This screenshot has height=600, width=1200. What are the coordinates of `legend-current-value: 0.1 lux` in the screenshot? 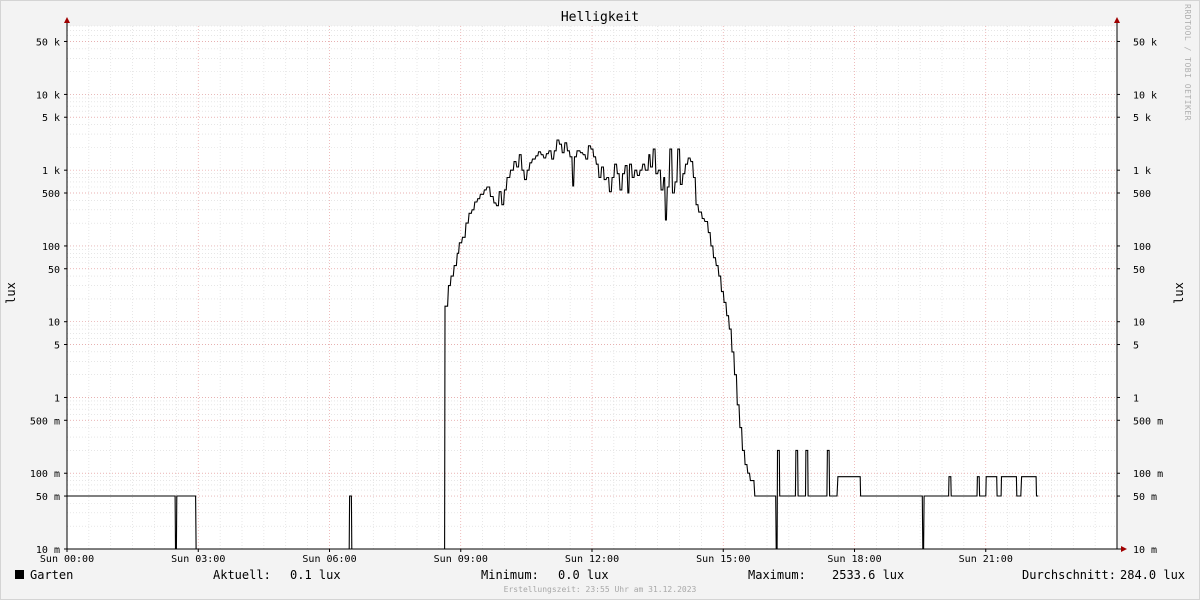 It's located at (315, 575).